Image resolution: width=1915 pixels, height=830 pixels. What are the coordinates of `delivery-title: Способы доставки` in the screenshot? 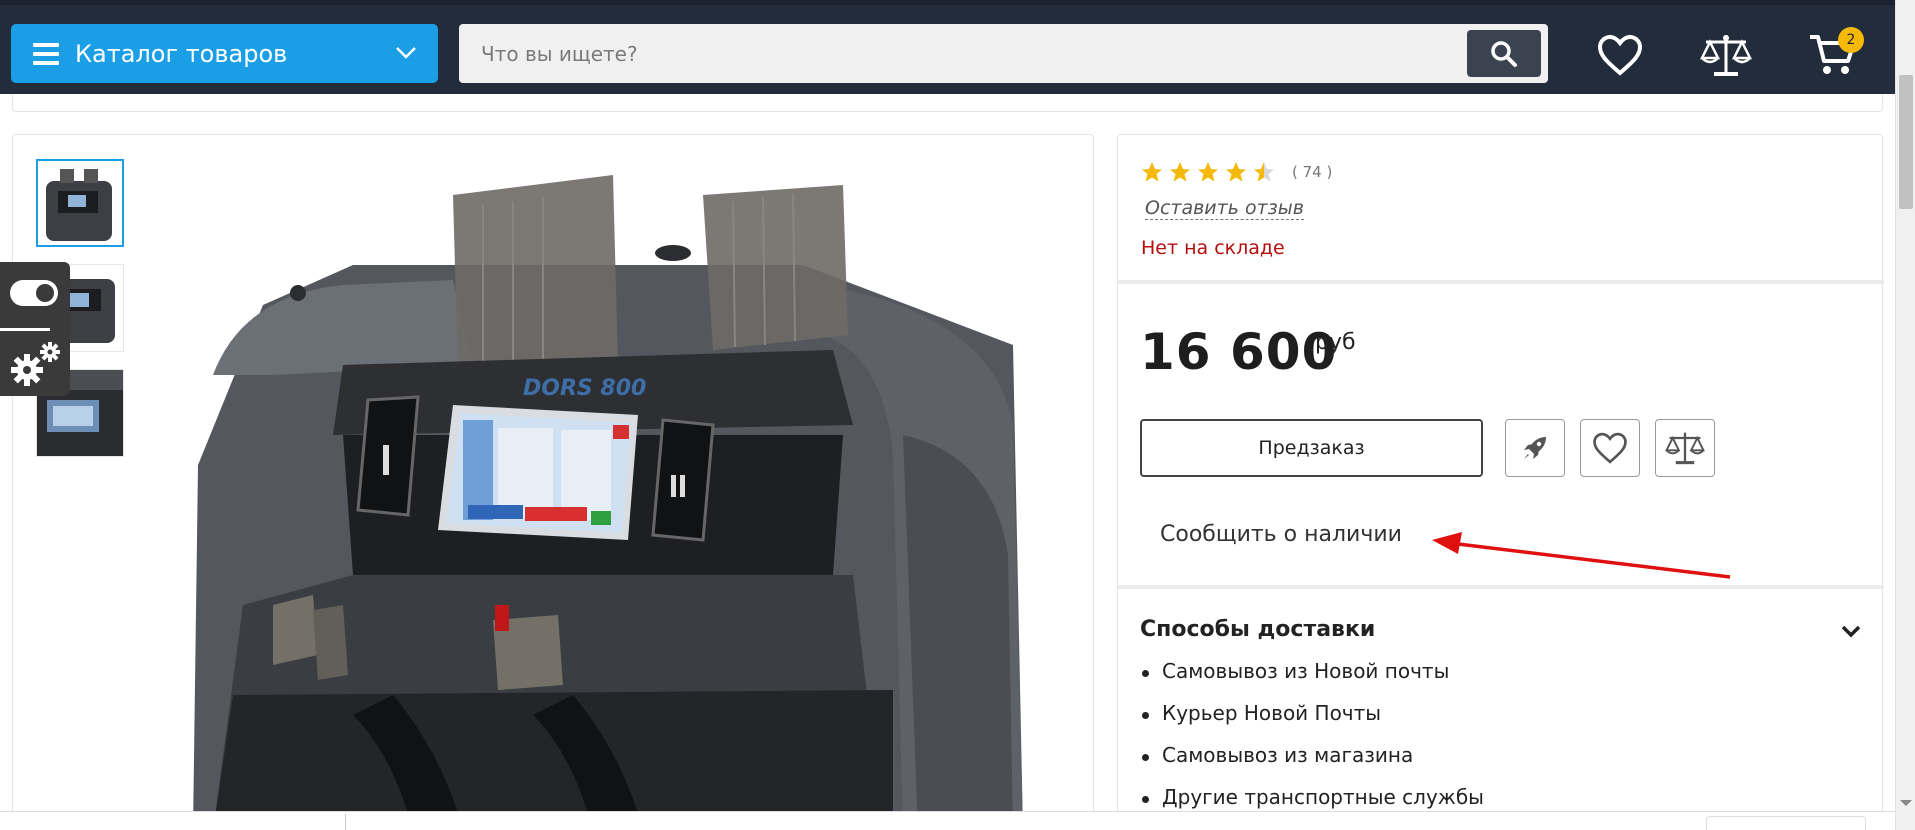 It's located at (1258, 629).